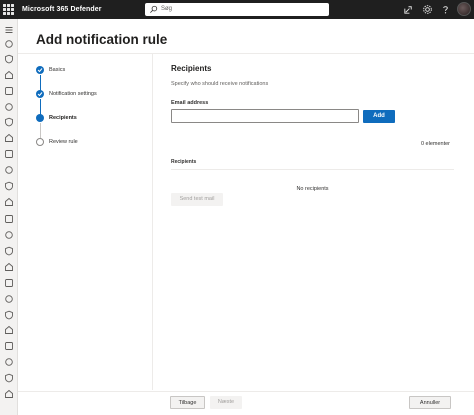  I want to click on step-label: Basics, so click(57, 70).